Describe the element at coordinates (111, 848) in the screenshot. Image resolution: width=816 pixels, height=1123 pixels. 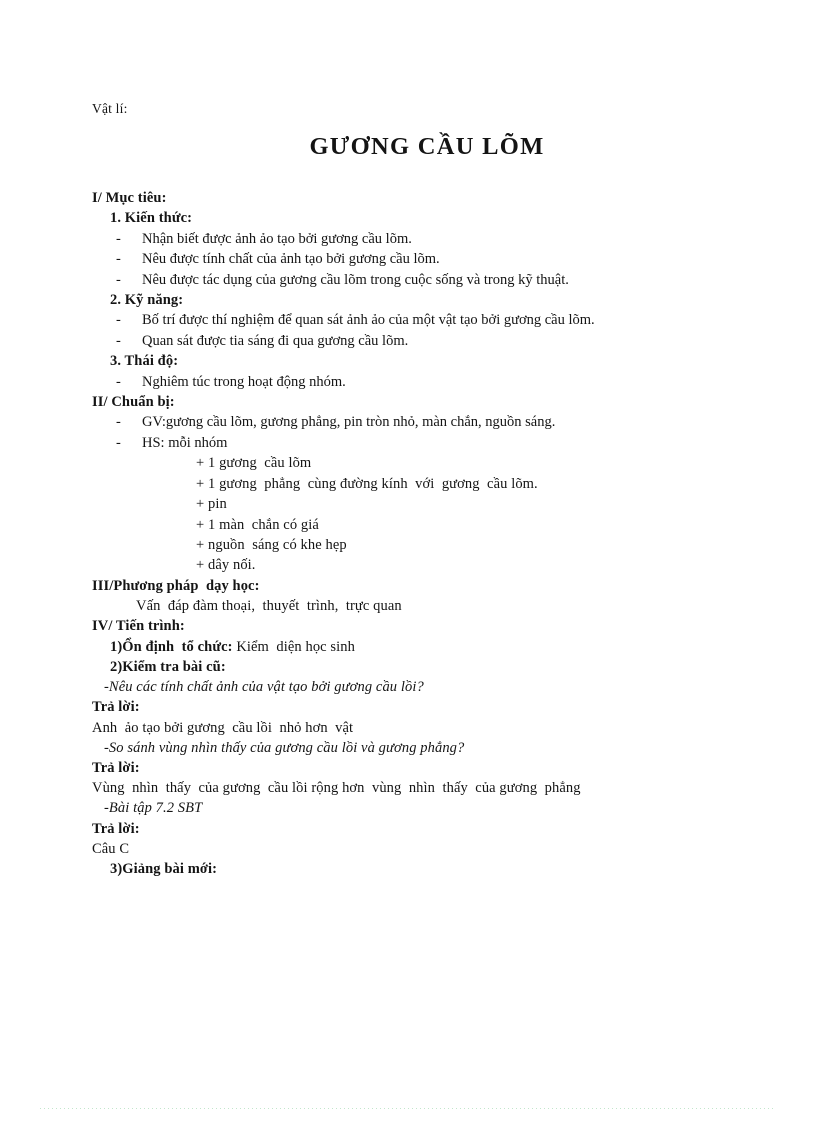
I see `answer-text: Câu C` at that location.